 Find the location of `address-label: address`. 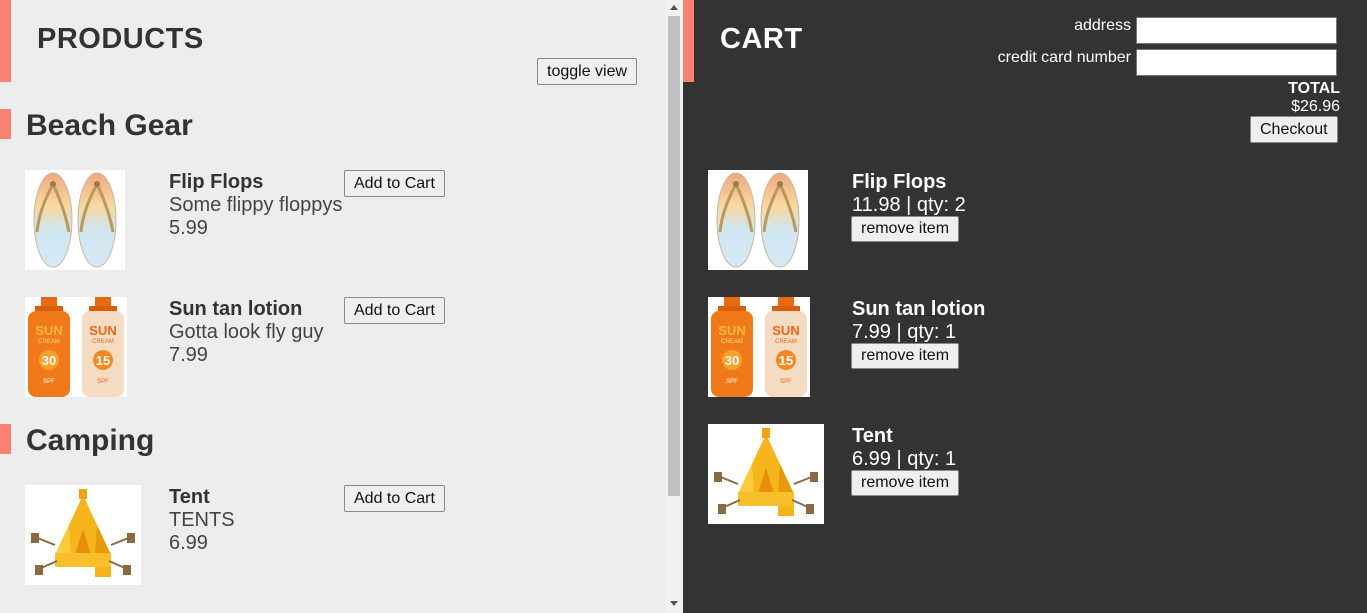

address-label: address is located at coordinates (1102, 25).